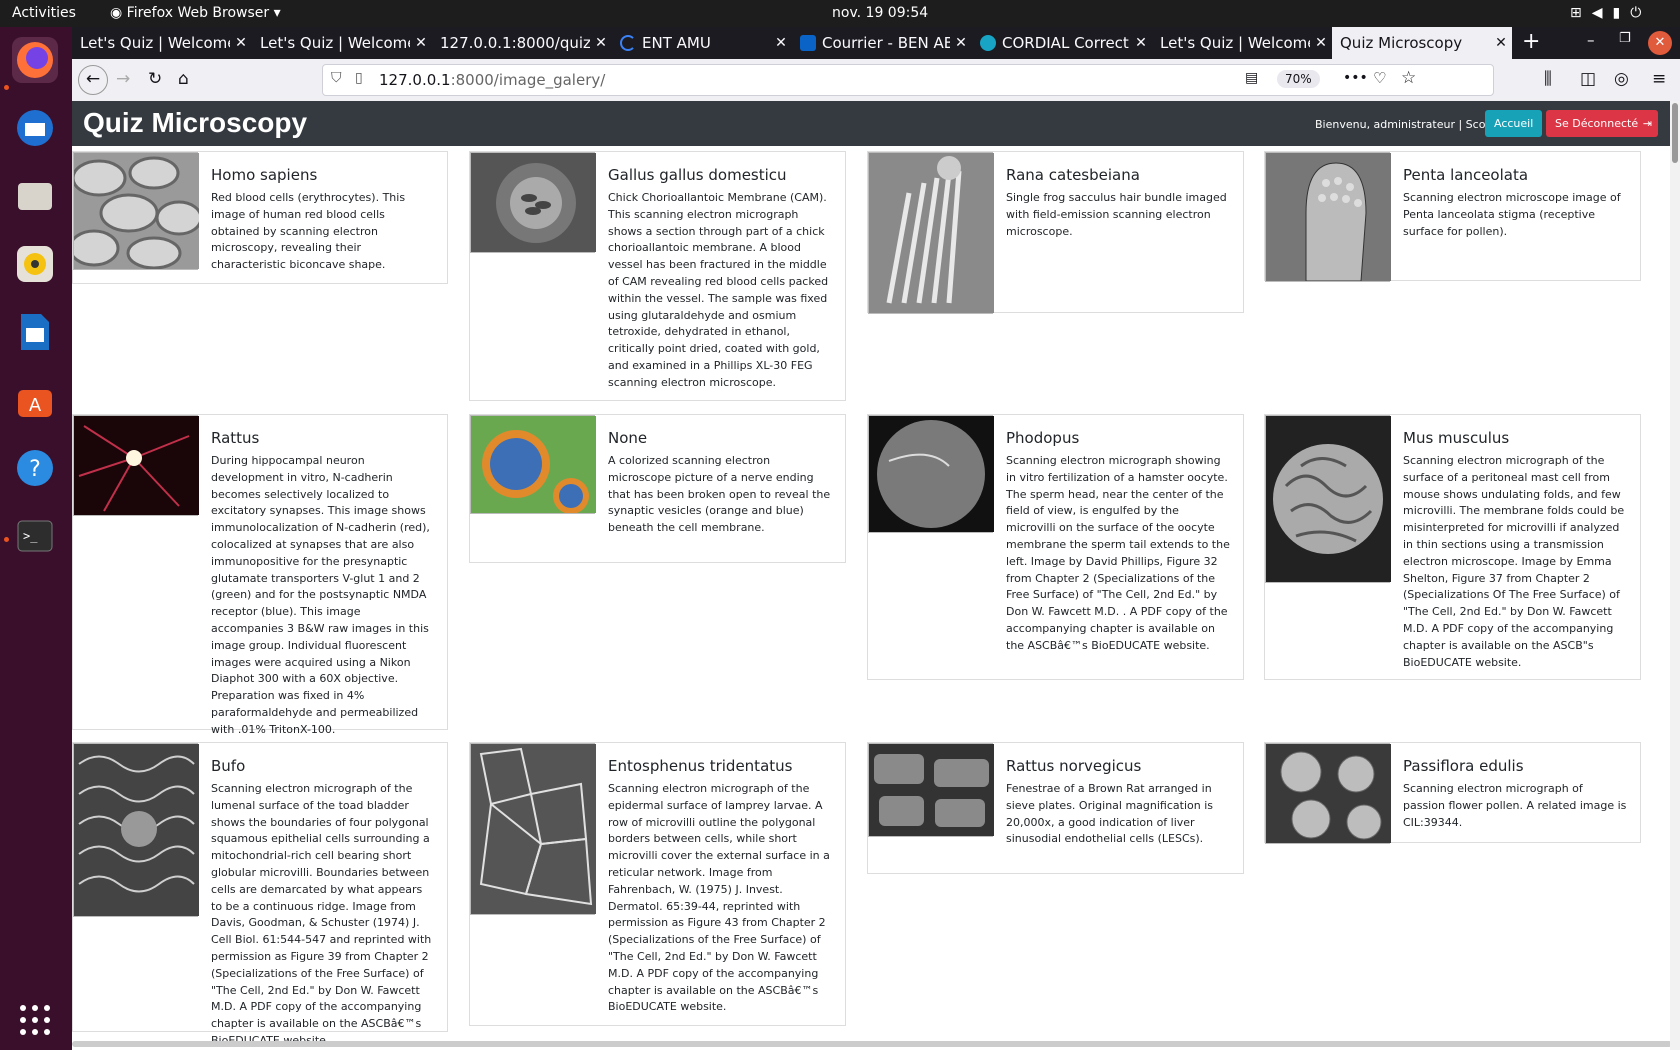 Image resolution: width=1680 pixels, height=1050 pixels. What do you see at coordinates (1675, 575) in the screenshot?
I see `vertical-scrollbar` at bounding box center [1675, 575].